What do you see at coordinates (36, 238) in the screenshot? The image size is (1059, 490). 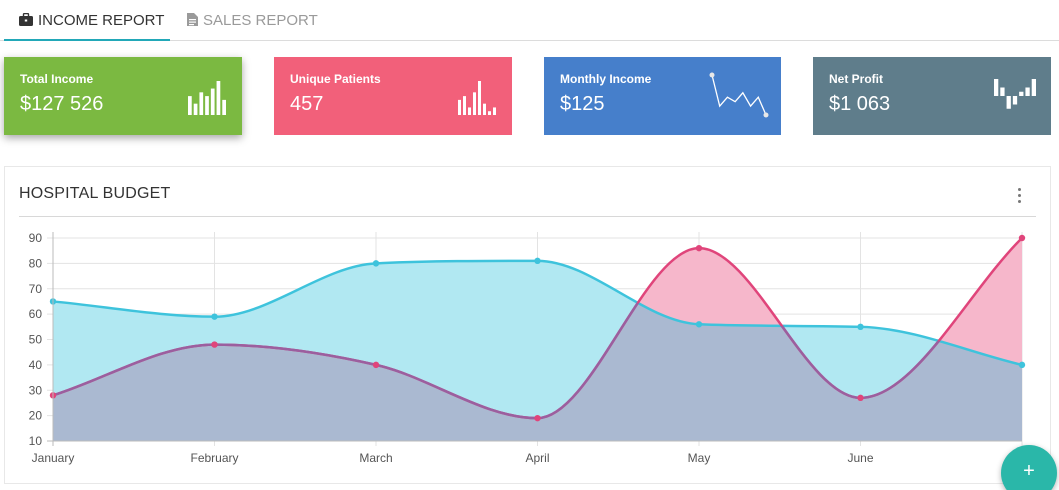 I see `y-tick-label: 90` at bounding box center [36, 238].